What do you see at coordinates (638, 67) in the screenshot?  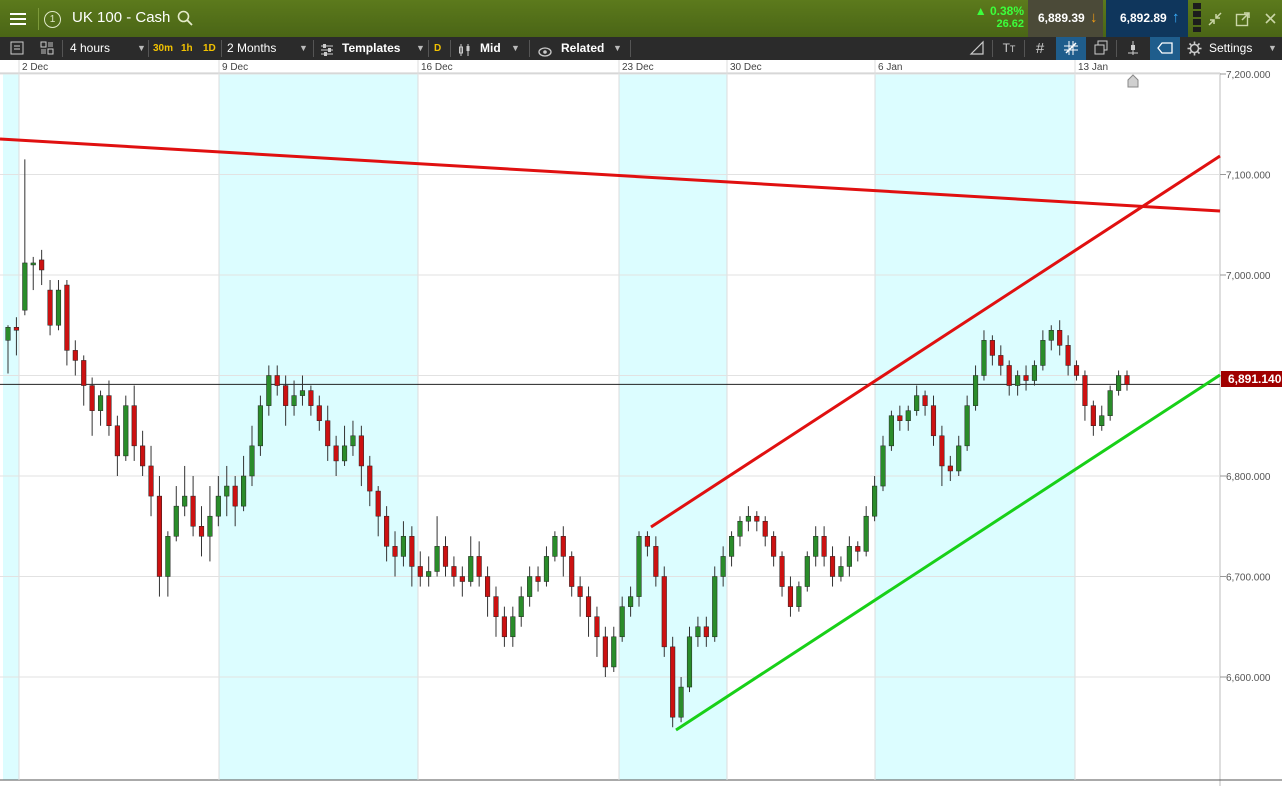 I see `date-label: 23 Dec` at bounding box center [638, 67].